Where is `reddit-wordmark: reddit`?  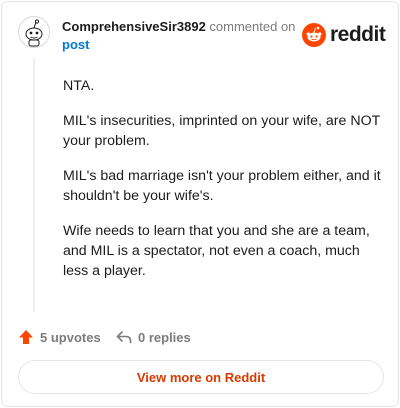
reddit-wordmark: reddit is located at coordinates (358, 34).